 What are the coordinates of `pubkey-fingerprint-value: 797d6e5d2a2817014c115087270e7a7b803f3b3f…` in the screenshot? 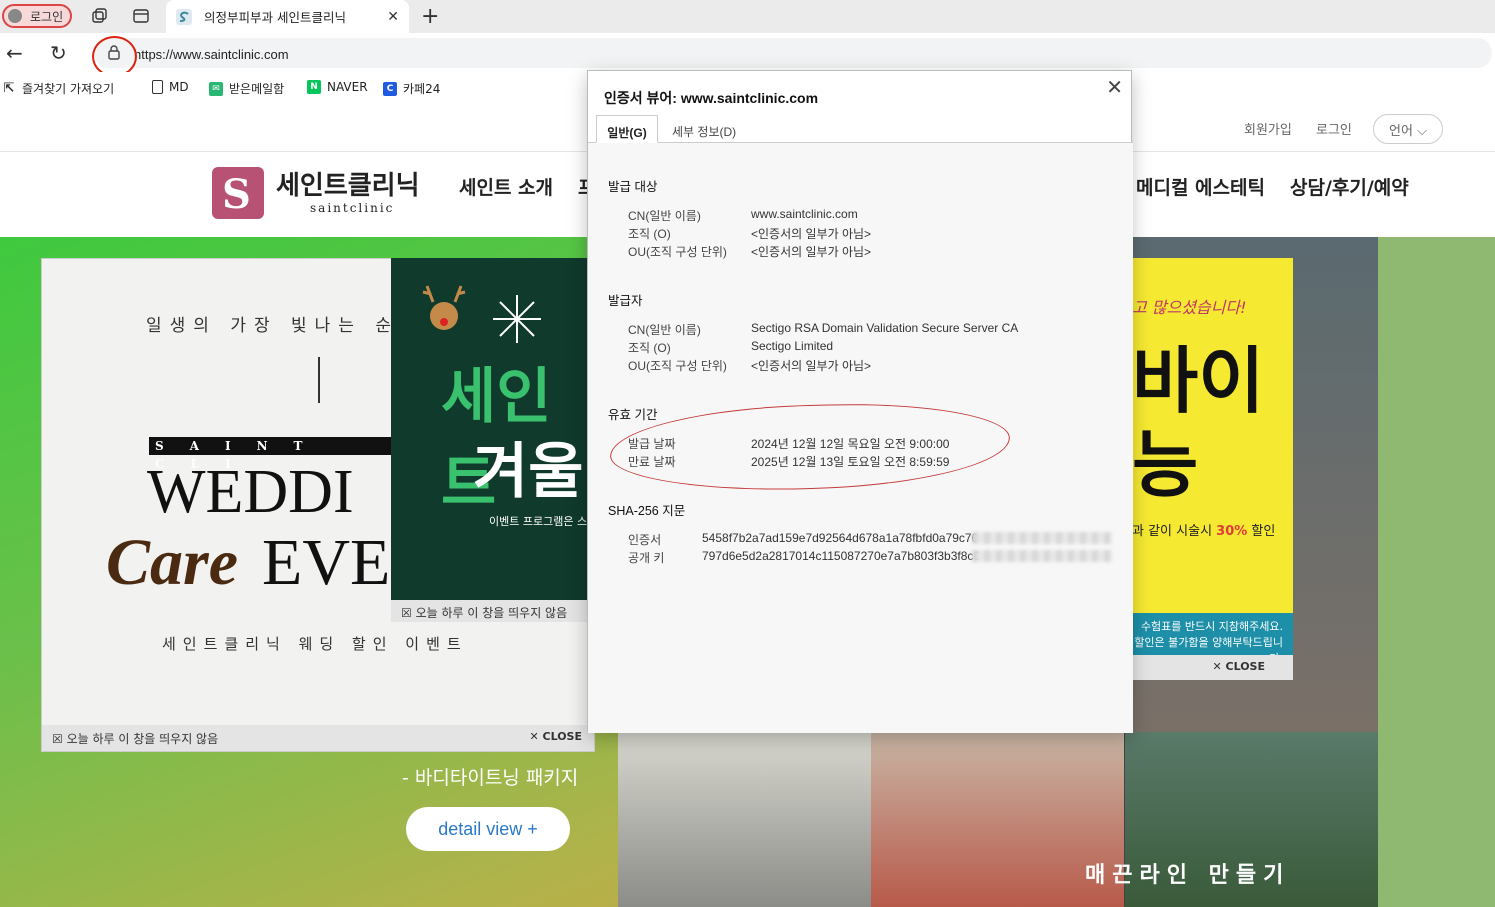 It's located at (841, 556).